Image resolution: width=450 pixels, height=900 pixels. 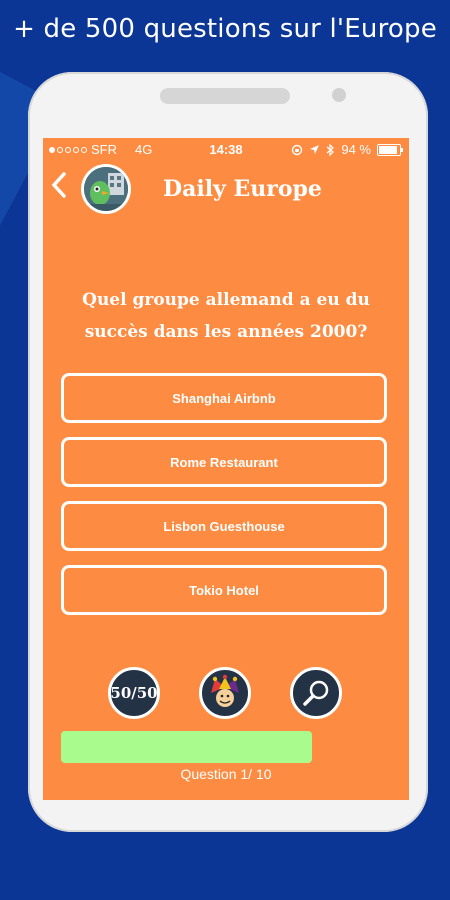 I want to click on jester-joker-button, so click(x=225, y=693).